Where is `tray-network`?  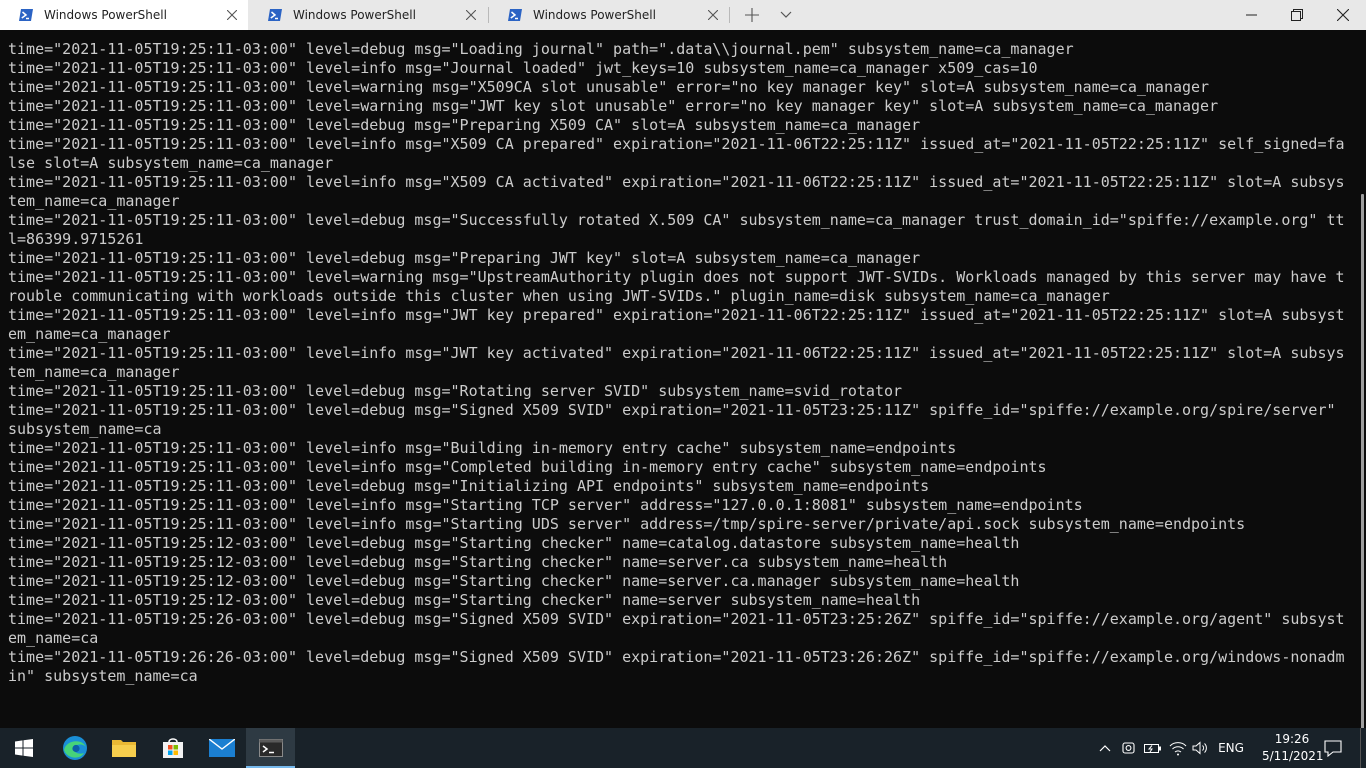
tray-network is located at coordinates (1178, 748).